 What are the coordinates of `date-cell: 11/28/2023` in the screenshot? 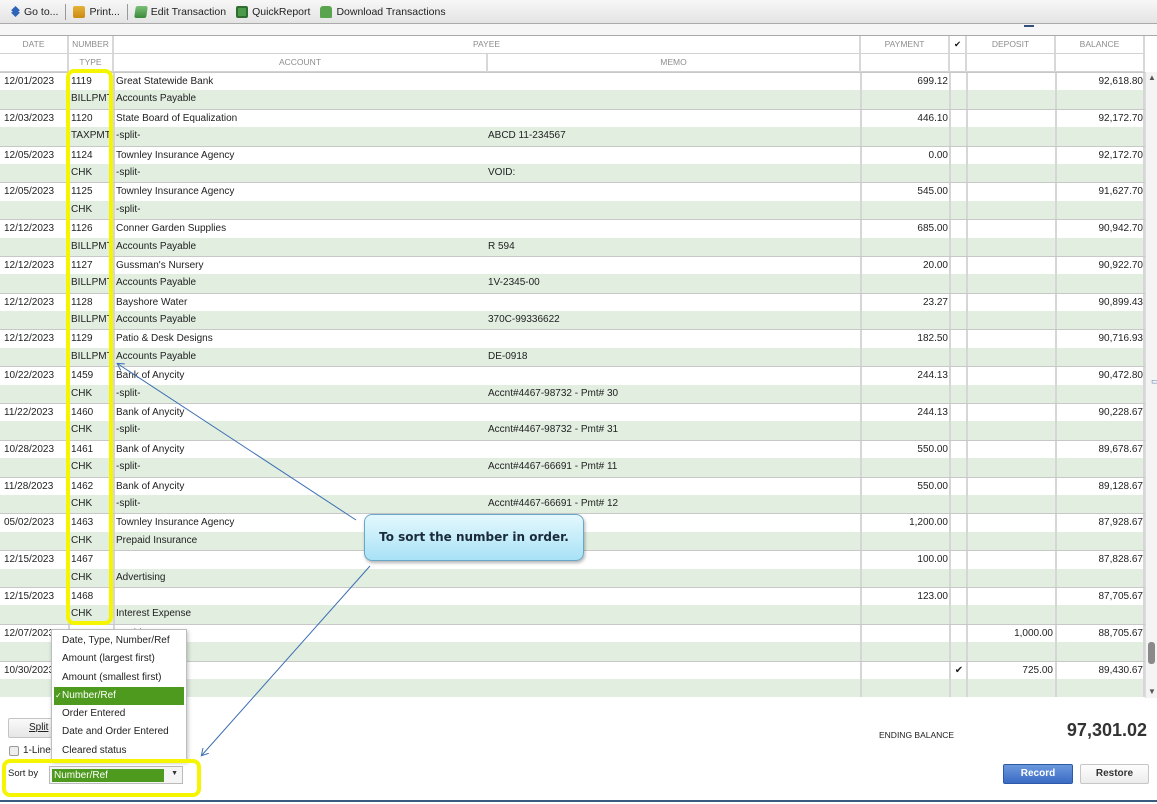 It's located at (36, 486).